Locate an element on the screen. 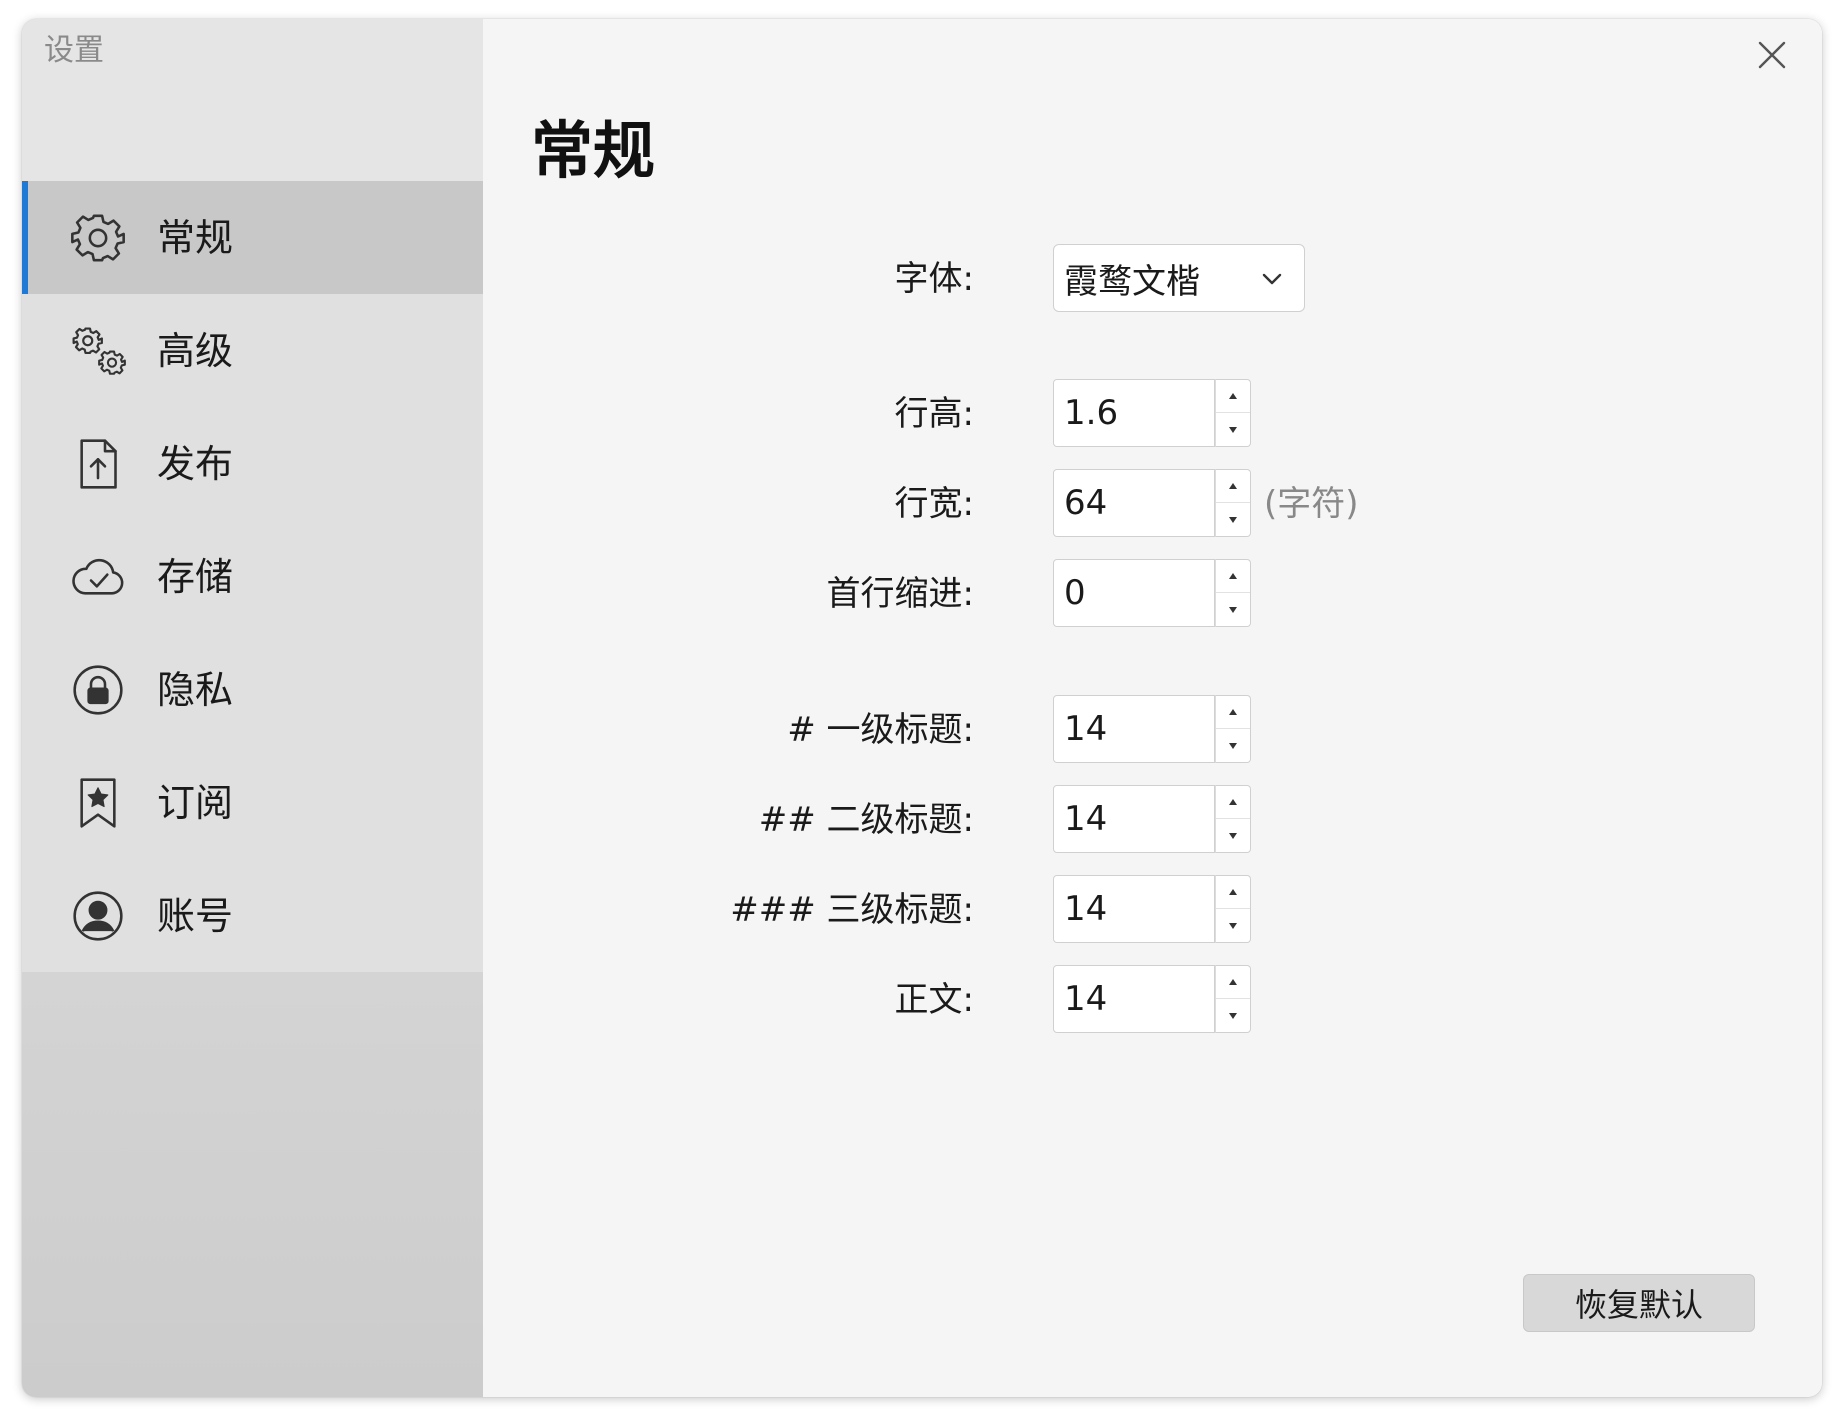 The image size is (1843, 1416). h1-size-stepper is located at coordinates (1233, 729).